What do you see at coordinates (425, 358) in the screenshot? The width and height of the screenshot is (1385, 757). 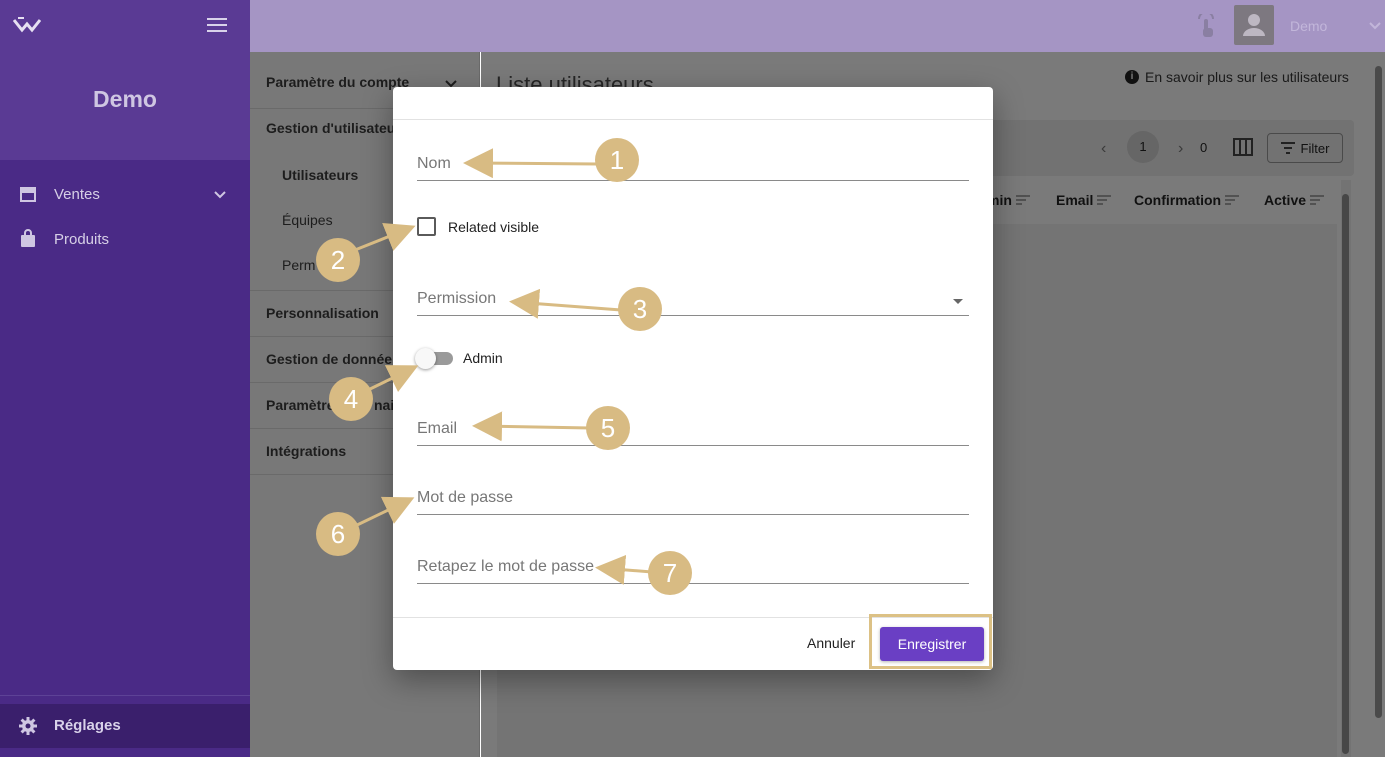 I see `toggle-thumb` at bounding box center [425, 358].